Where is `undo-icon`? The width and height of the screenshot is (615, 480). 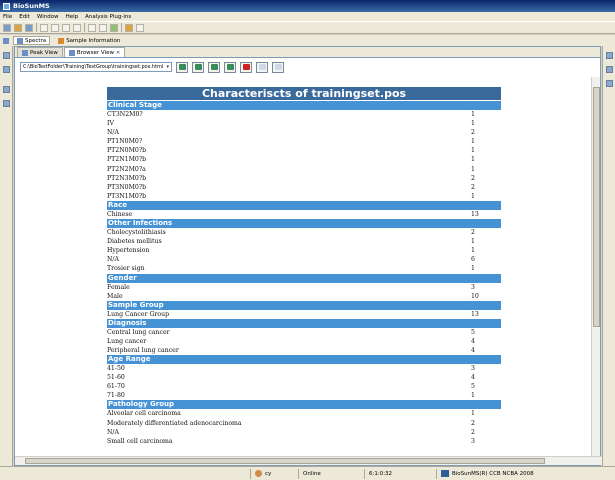
undo-icon is located at coordinates (92, 27).